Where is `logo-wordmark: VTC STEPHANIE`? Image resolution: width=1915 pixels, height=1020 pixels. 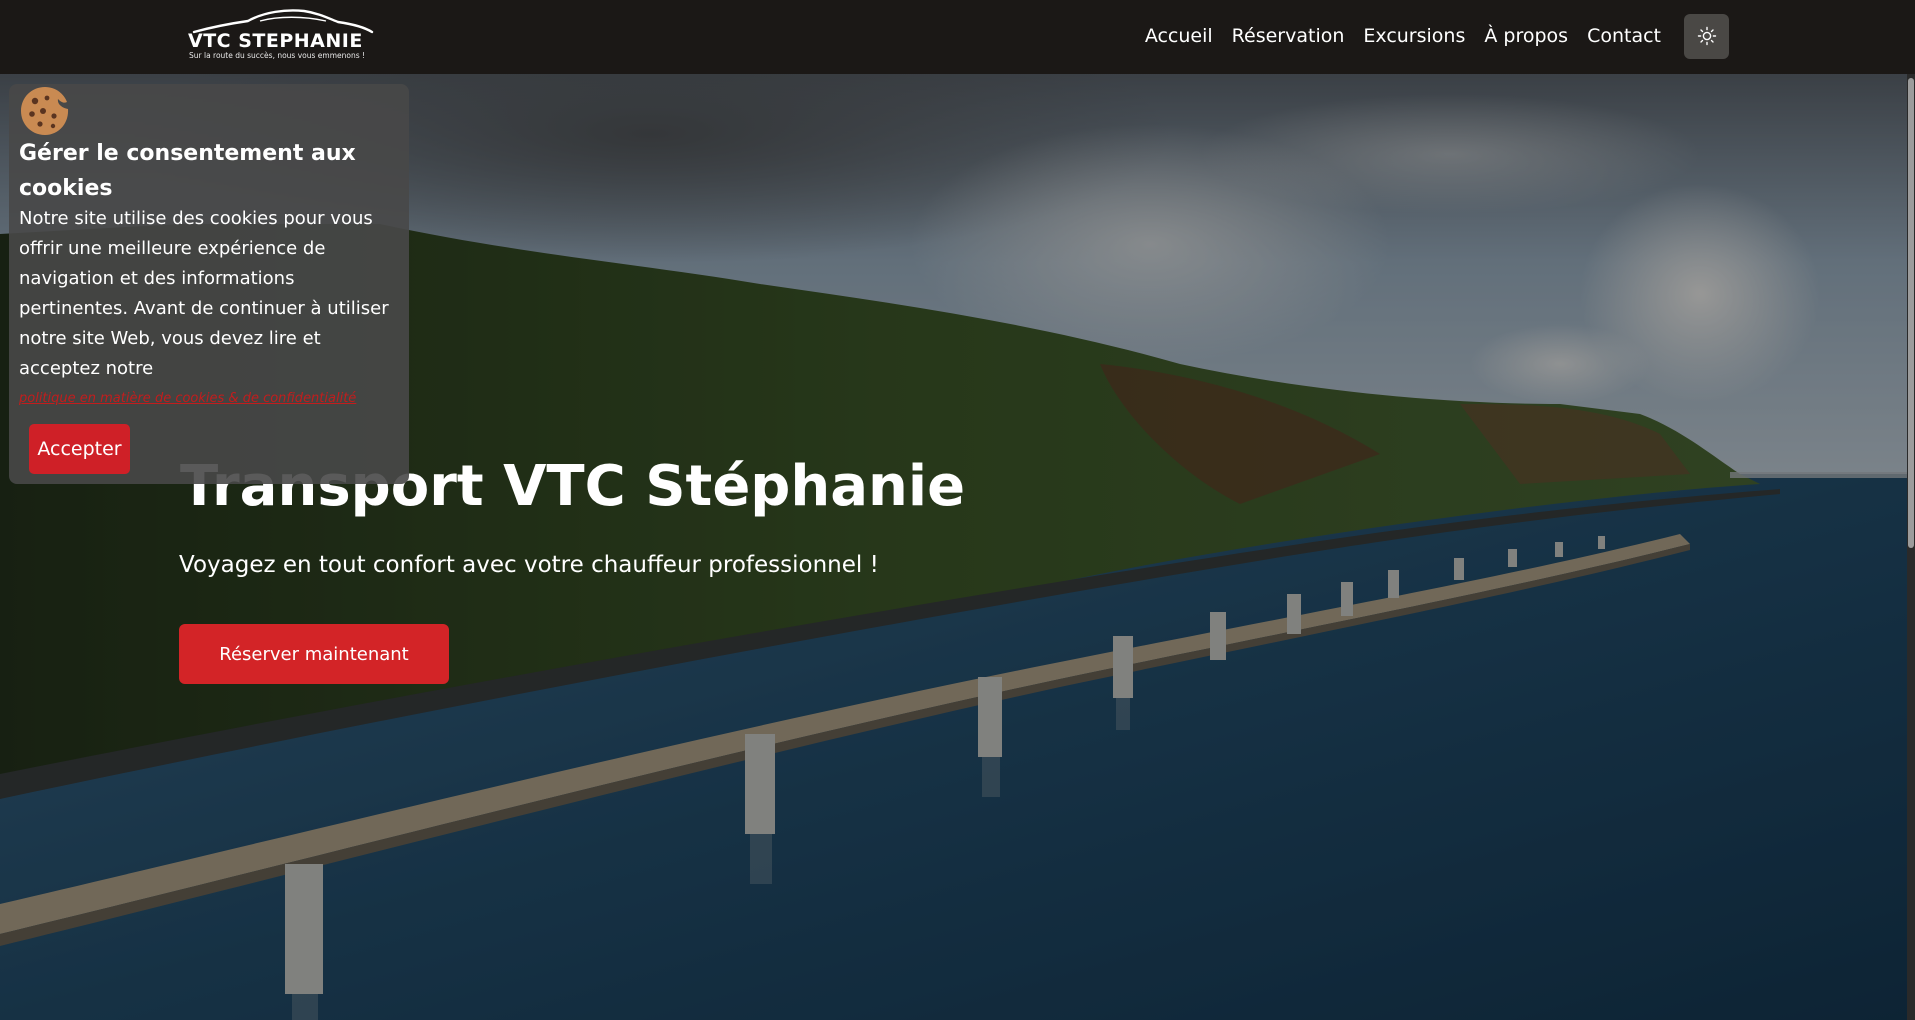
logo-wordmark: VTC STEPHANIE is located at coordinates (275, 41).